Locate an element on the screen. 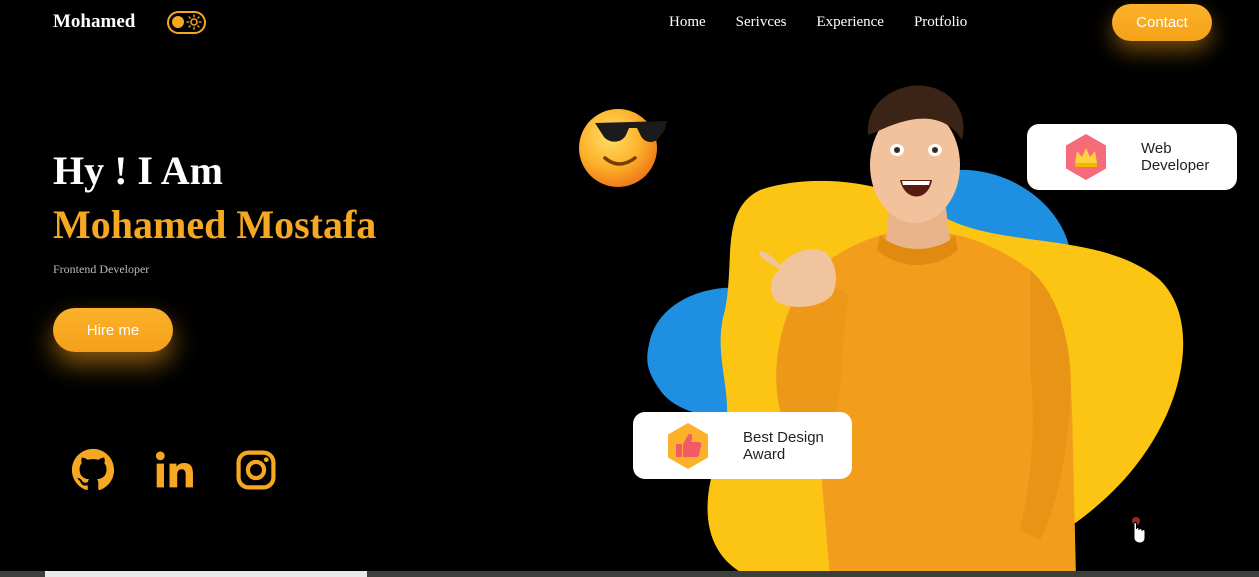 Image resolution: width=1259 pixels, height=577 pixels. linkedin-icon is located at coordinates (174, 469).